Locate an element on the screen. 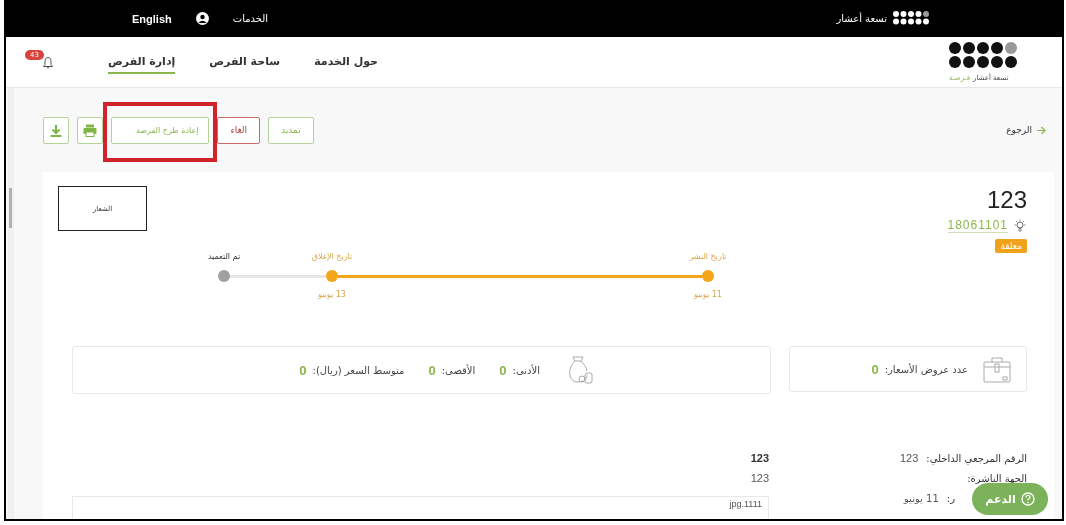 This screenshot has width=1066, height=525. arrow-icon is located at coordinates (1041, 130).